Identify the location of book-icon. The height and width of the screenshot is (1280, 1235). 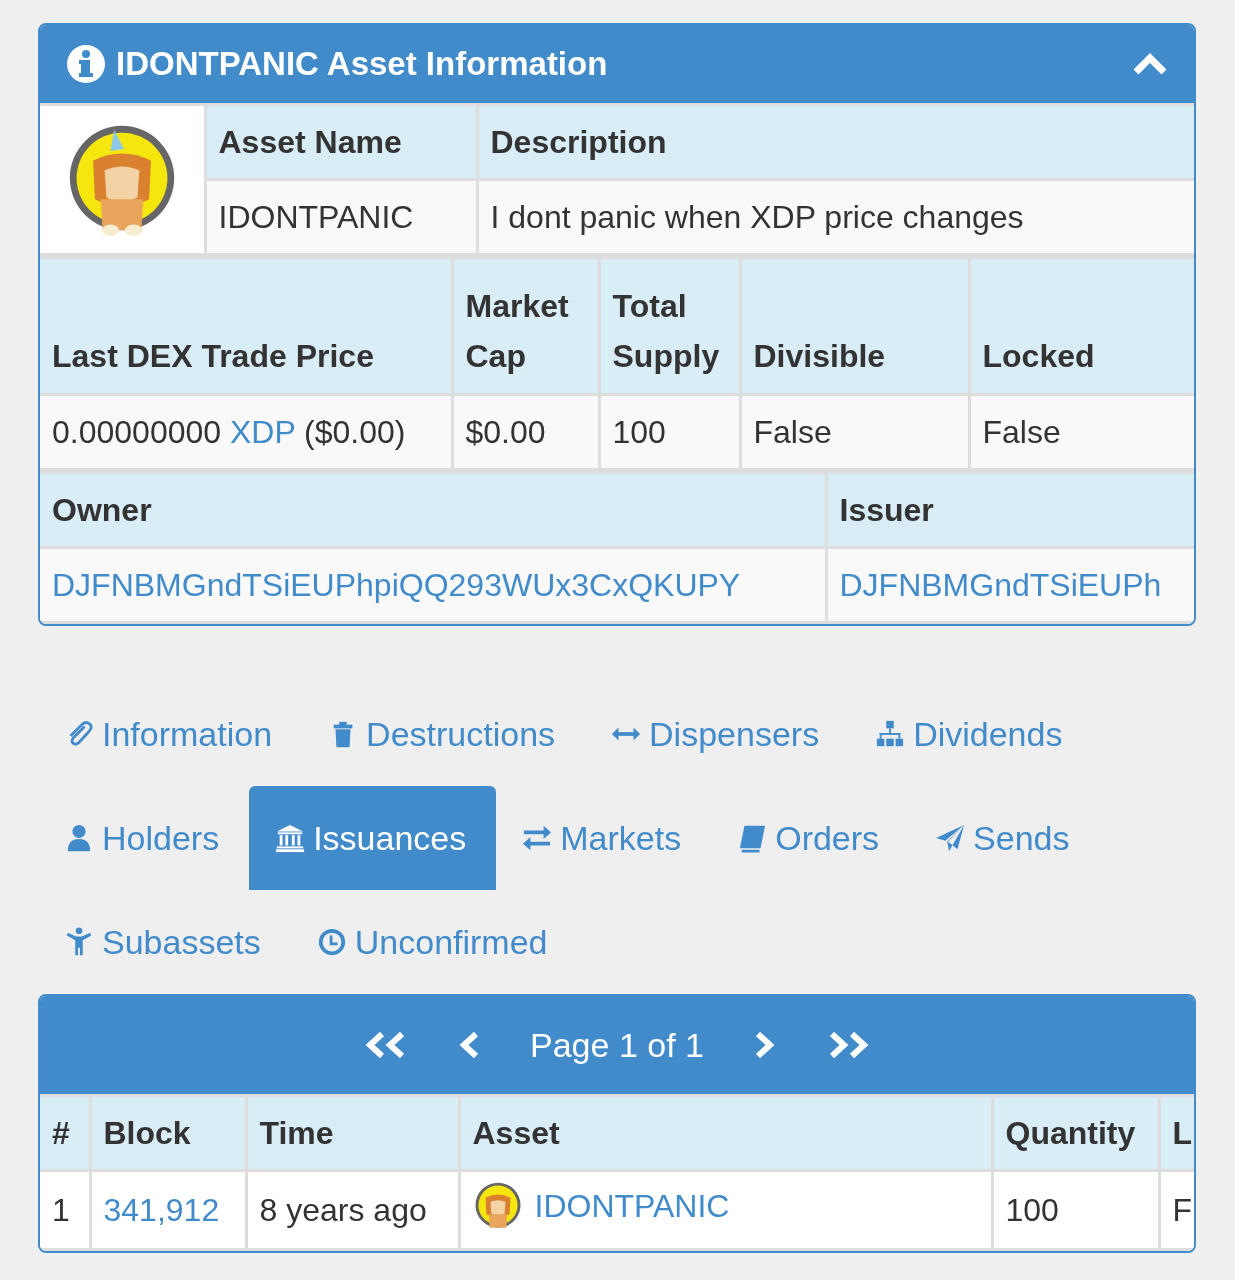
(752, 838).